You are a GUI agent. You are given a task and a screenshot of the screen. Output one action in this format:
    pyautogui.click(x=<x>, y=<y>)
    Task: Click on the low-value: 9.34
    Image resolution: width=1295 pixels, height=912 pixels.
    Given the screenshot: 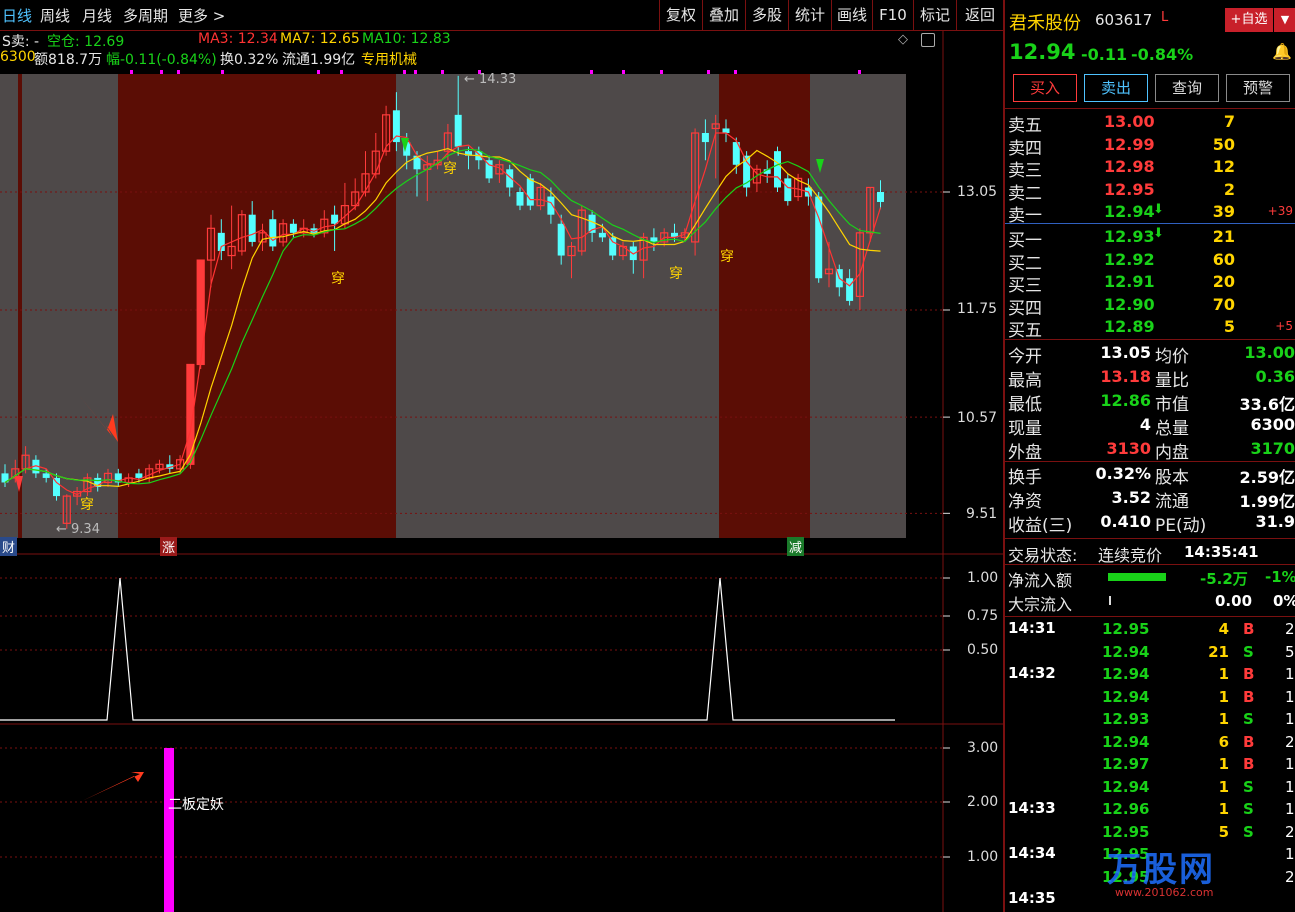 What is the action you would take?
    pyautogui.click(x=85, y=529)
    